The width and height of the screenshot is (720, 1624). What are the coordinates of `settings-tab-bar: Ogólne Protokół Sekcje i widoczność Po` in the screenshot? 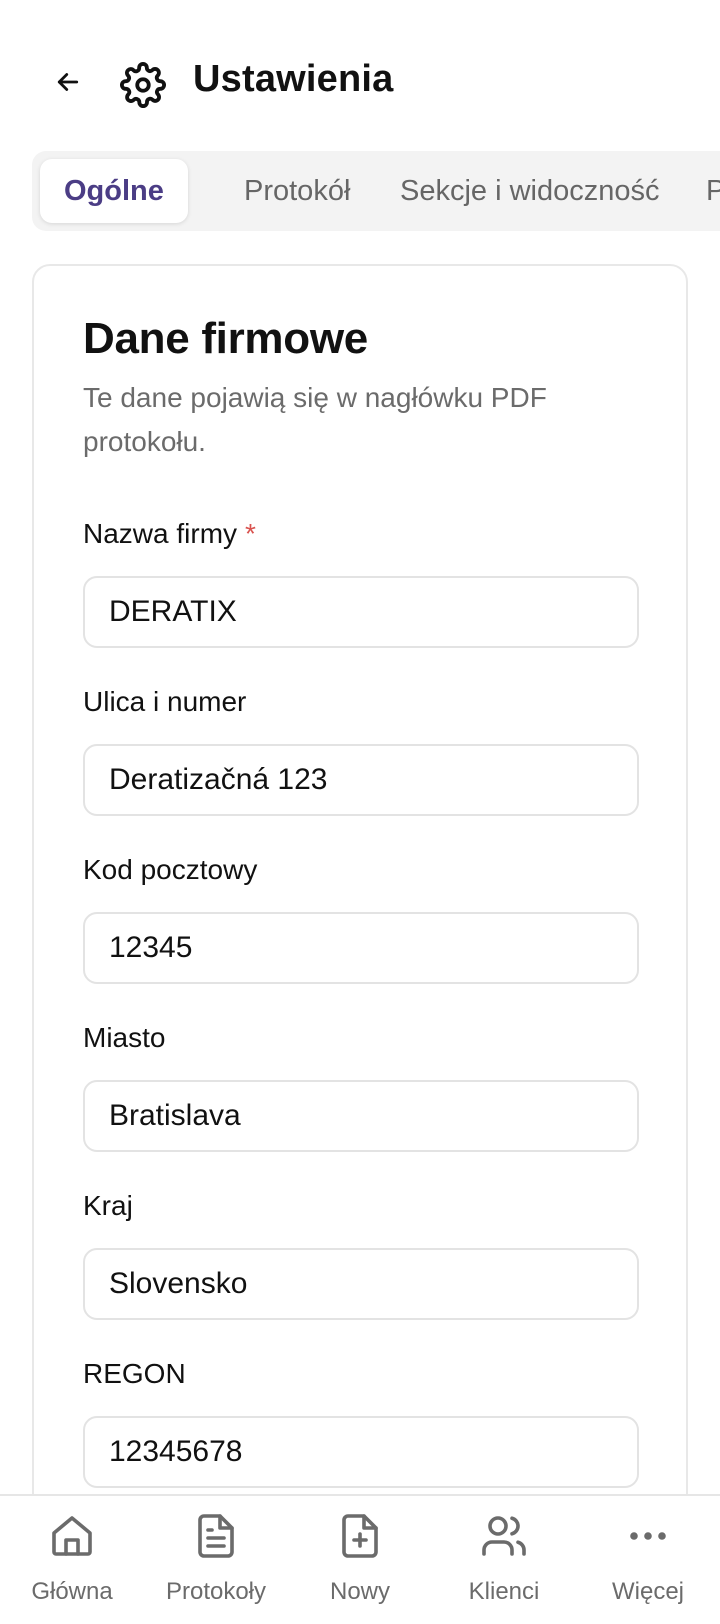 It's located at (376, 191).